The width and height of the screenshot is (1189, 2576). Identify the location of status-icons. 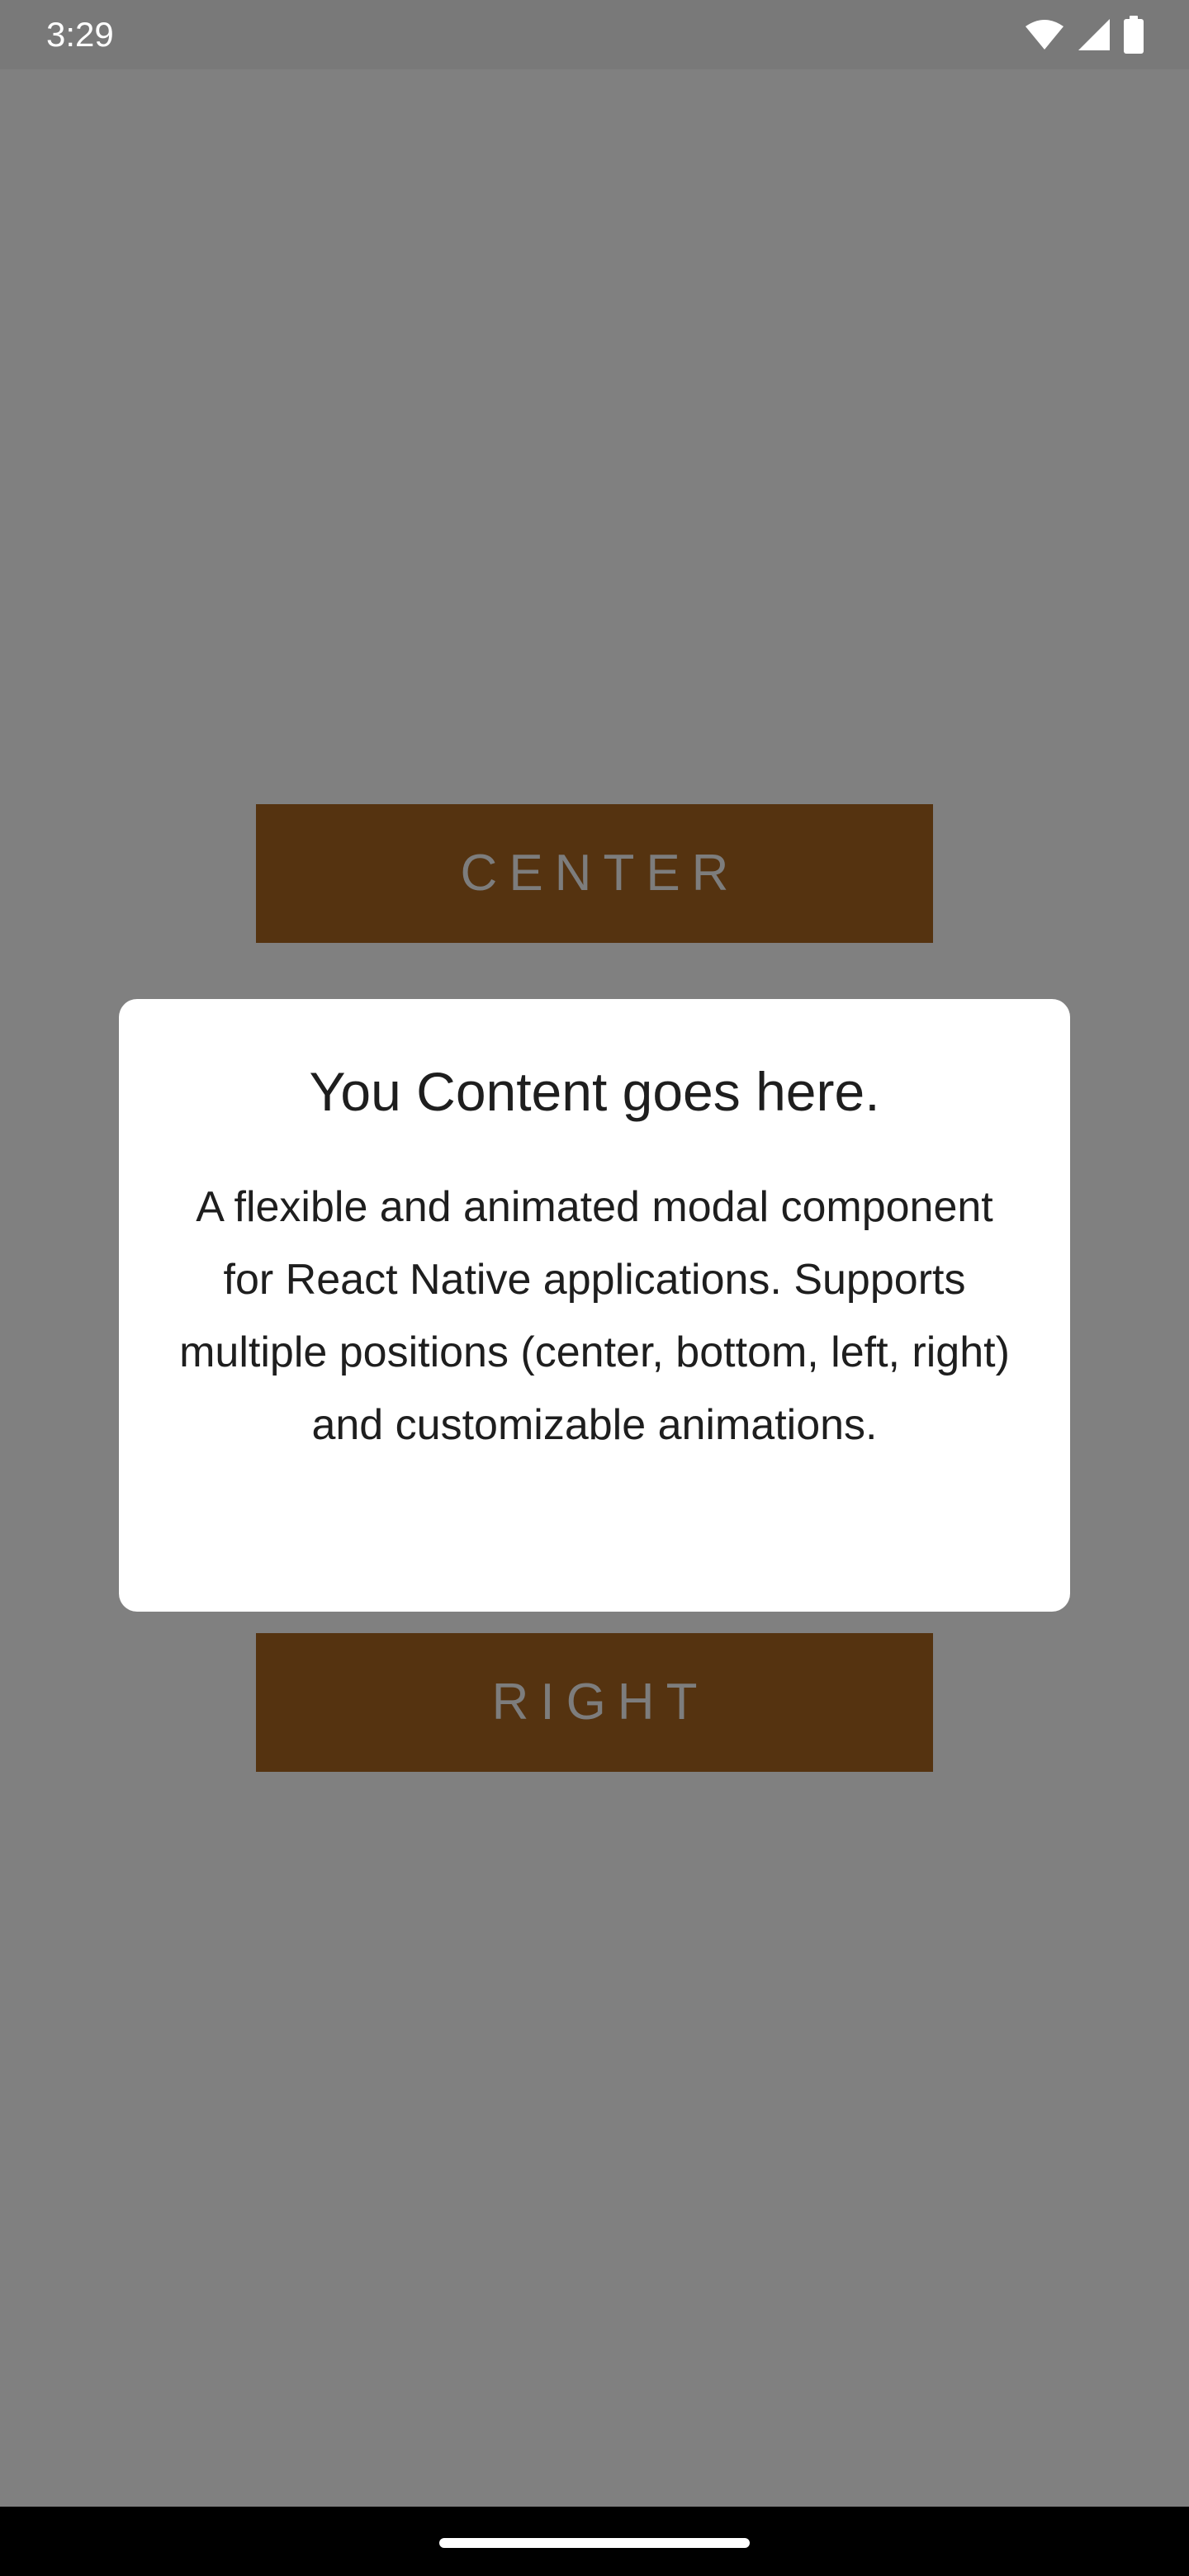
(1084, 34).